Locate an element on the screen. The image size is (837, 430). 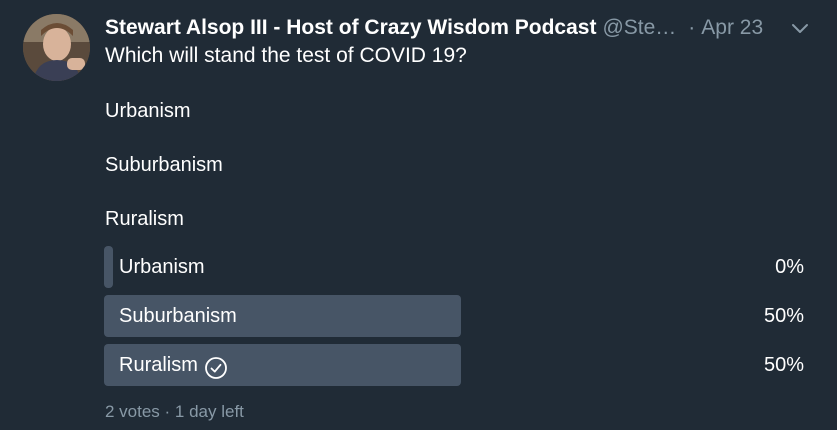
poll-option-percent: 0% is located at coordinates (789, 267).